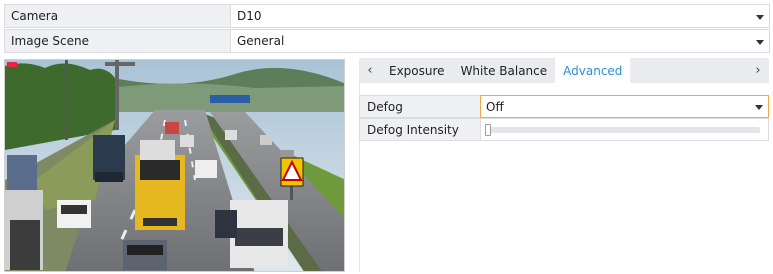 This screenshot has height=274, width=773. I want to click on camera-label: Camera, so click(118, 16).